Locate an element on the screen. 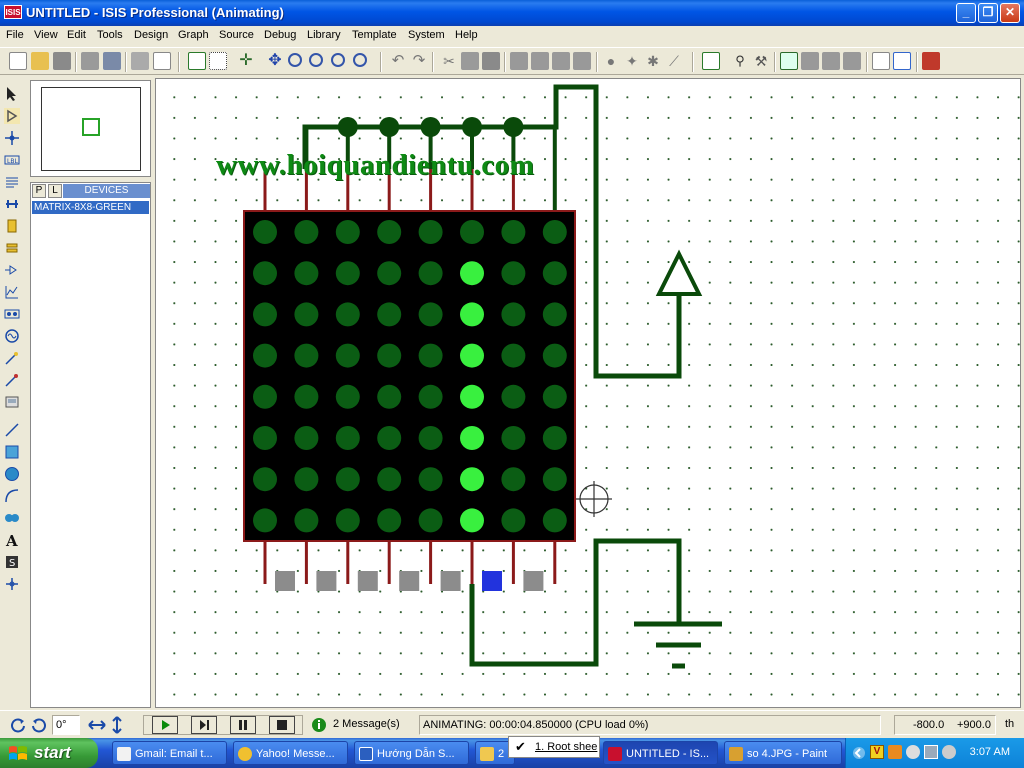  markers-icon is located at coordinates (12, 584).